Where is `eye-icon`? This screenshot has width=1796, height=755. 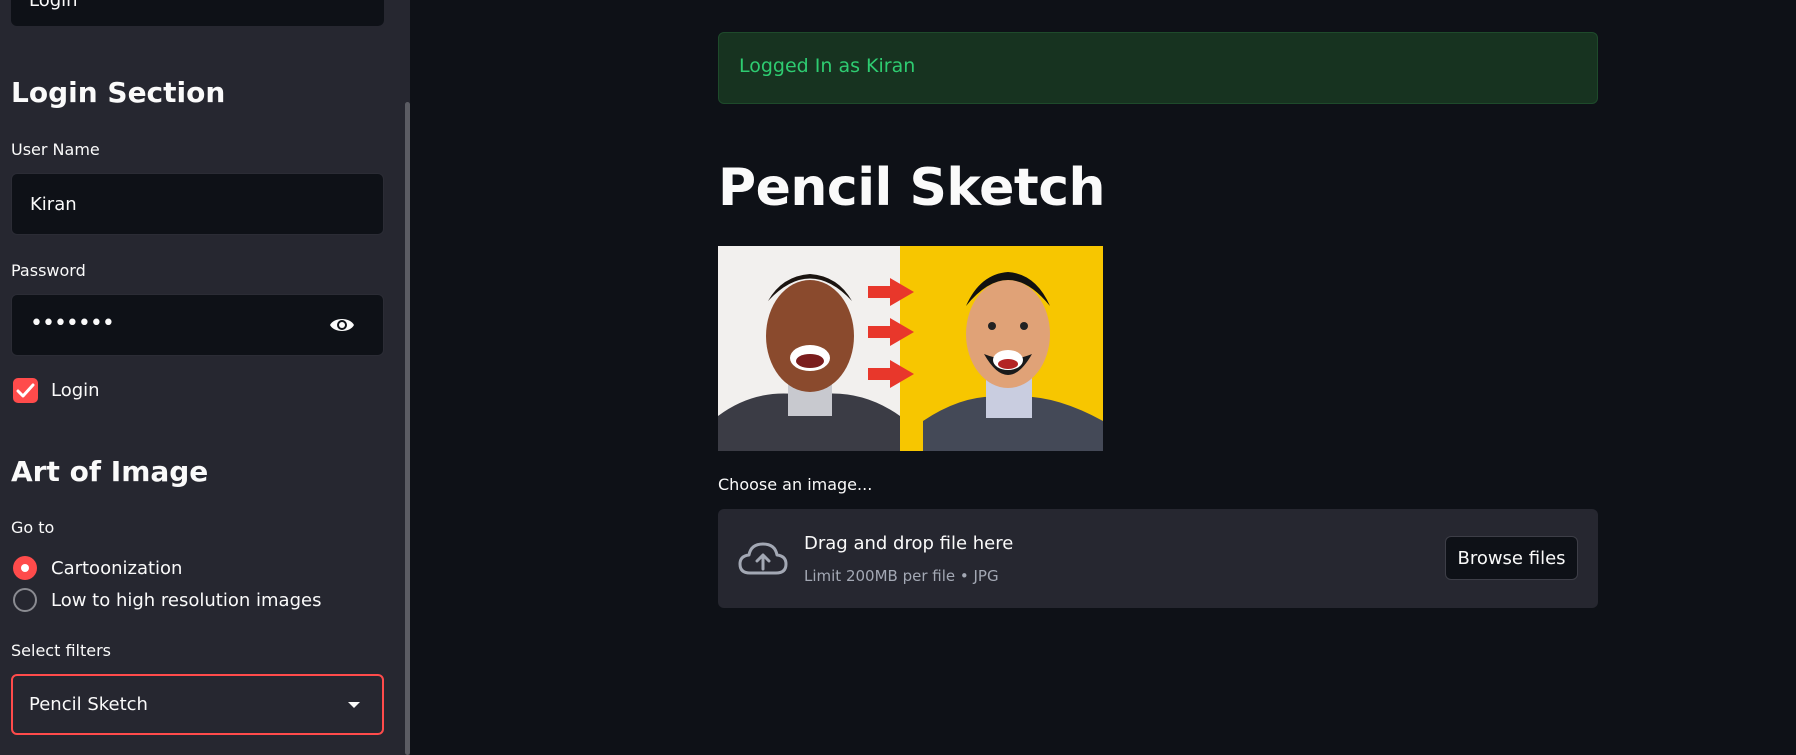
eye-icon is located at coordinates (342, 325).